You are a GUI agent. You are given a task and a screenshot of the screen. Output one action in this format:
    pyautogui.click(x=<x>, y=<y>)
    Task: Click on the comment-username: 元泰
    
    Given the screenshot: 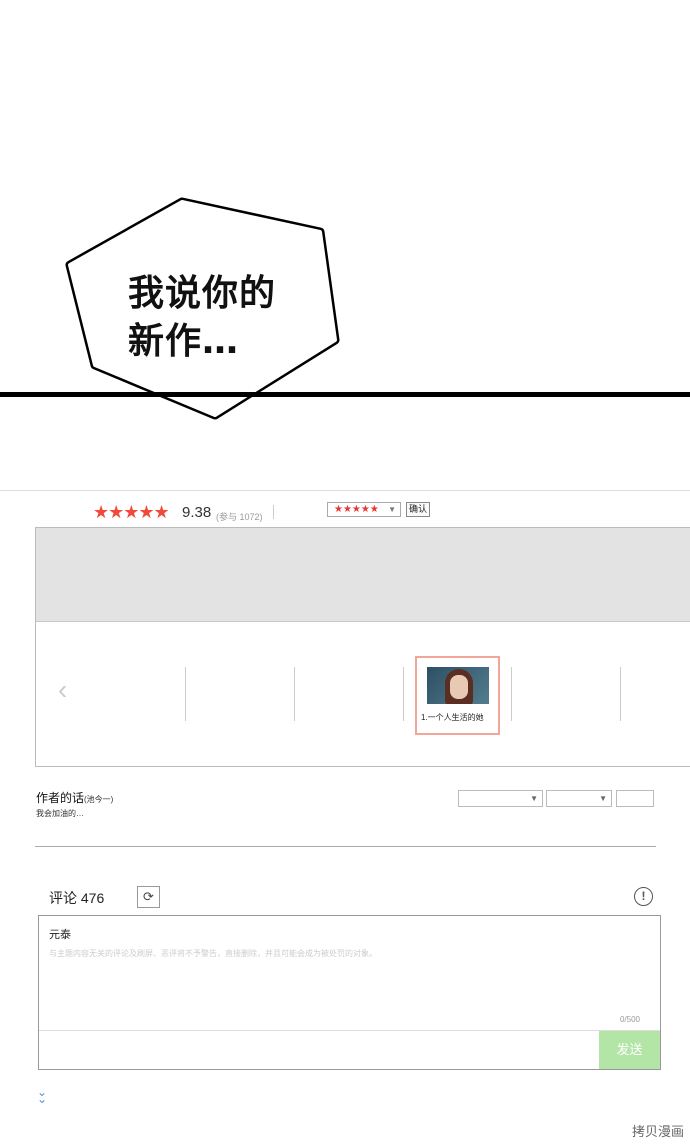 What is the action you would take?
    pyautogui.click(x=60, y=935)
    